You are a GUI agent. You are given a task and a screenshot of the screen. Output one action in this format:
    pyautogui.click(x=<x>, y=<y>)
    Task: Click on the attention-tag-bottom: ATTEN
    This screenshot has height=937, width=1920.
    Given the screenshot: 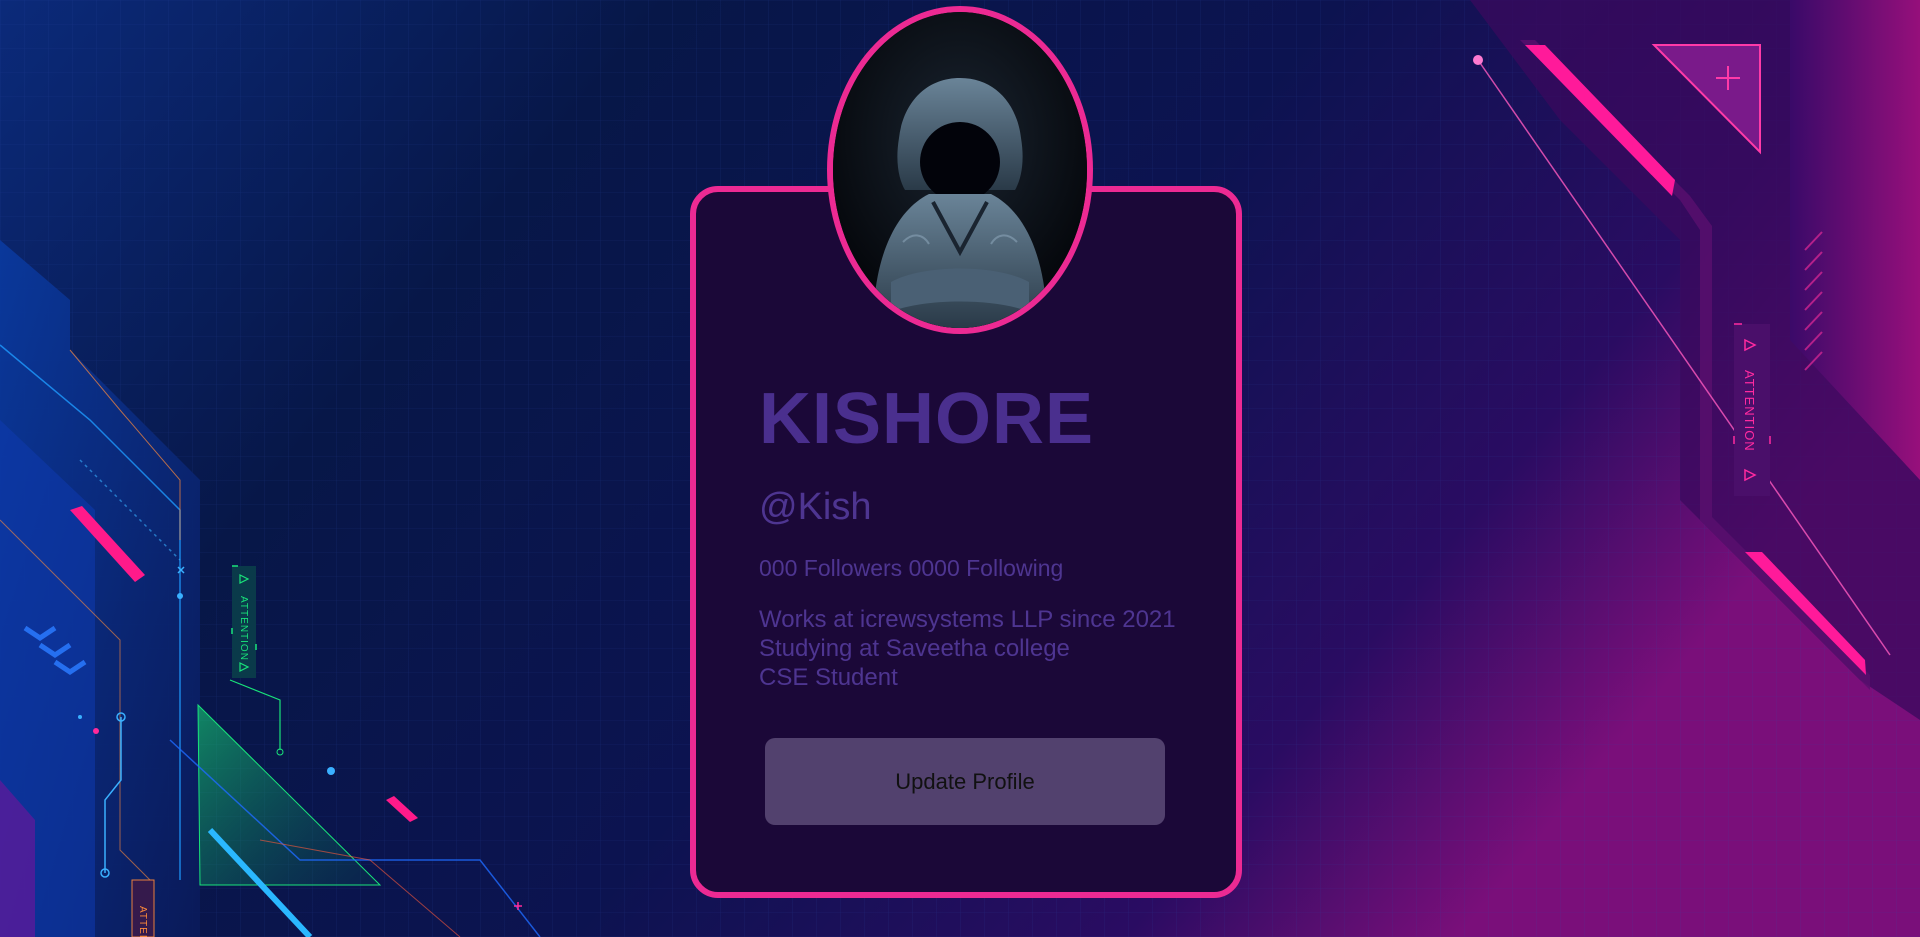 What is the action you would take?
    pyautogui.click(x=142, y=921)
    